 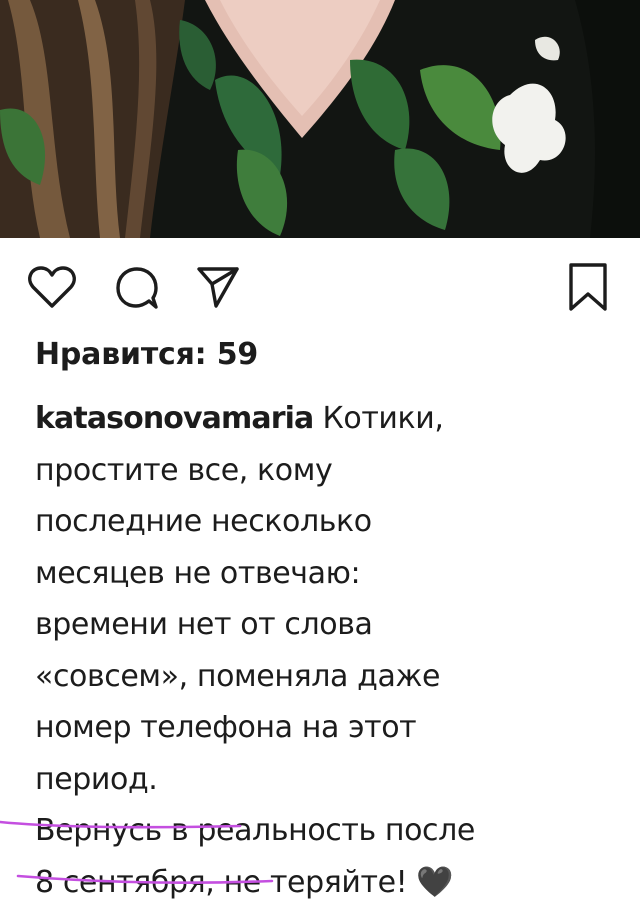 I want to click on likes-count: Нравится: 59, so click(x=146, y=354).